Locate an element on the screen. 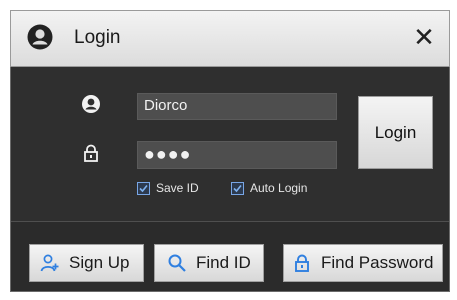  sign-up-button: Sign Up is located at coordinates (86, 263).